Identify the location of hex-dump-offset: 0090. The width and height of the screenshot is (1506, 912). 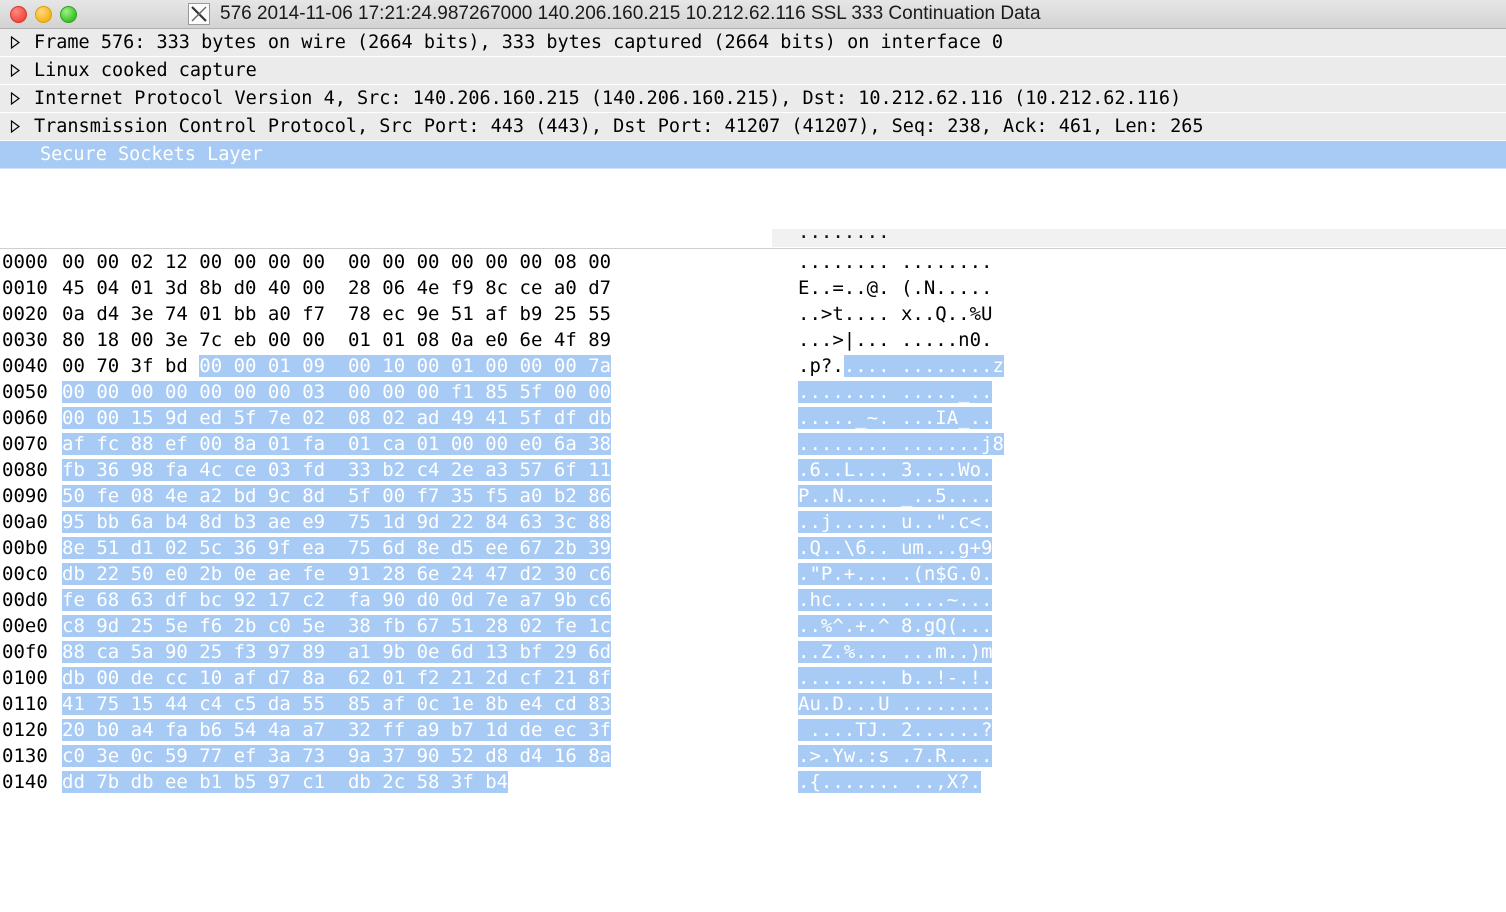
(25, 496).